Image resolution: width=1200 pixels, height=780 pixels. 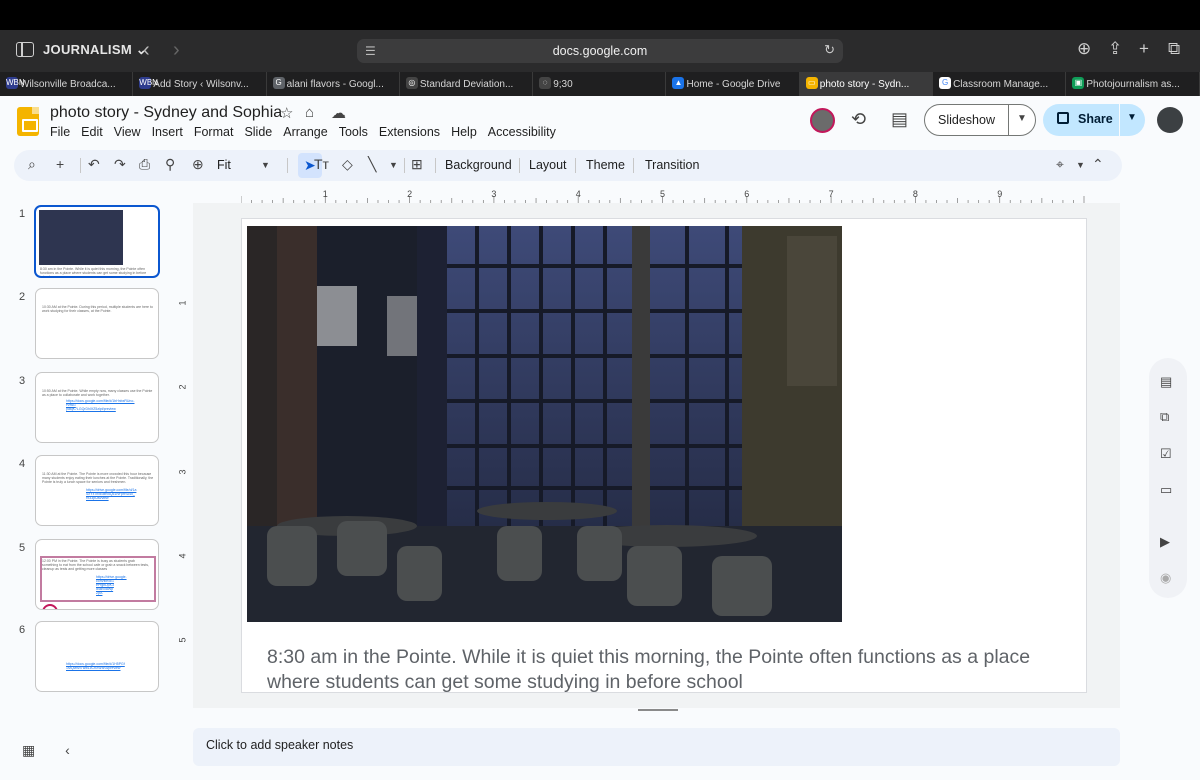 I want to click on tasks-icon: ☑, so click(x=1166, y=454).